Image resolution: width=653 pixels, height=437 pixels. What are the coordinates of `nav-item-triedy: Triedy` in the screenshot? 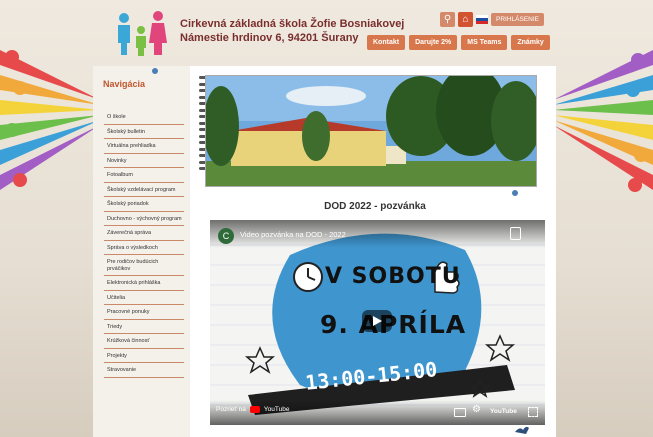 It's located at (144, 327).